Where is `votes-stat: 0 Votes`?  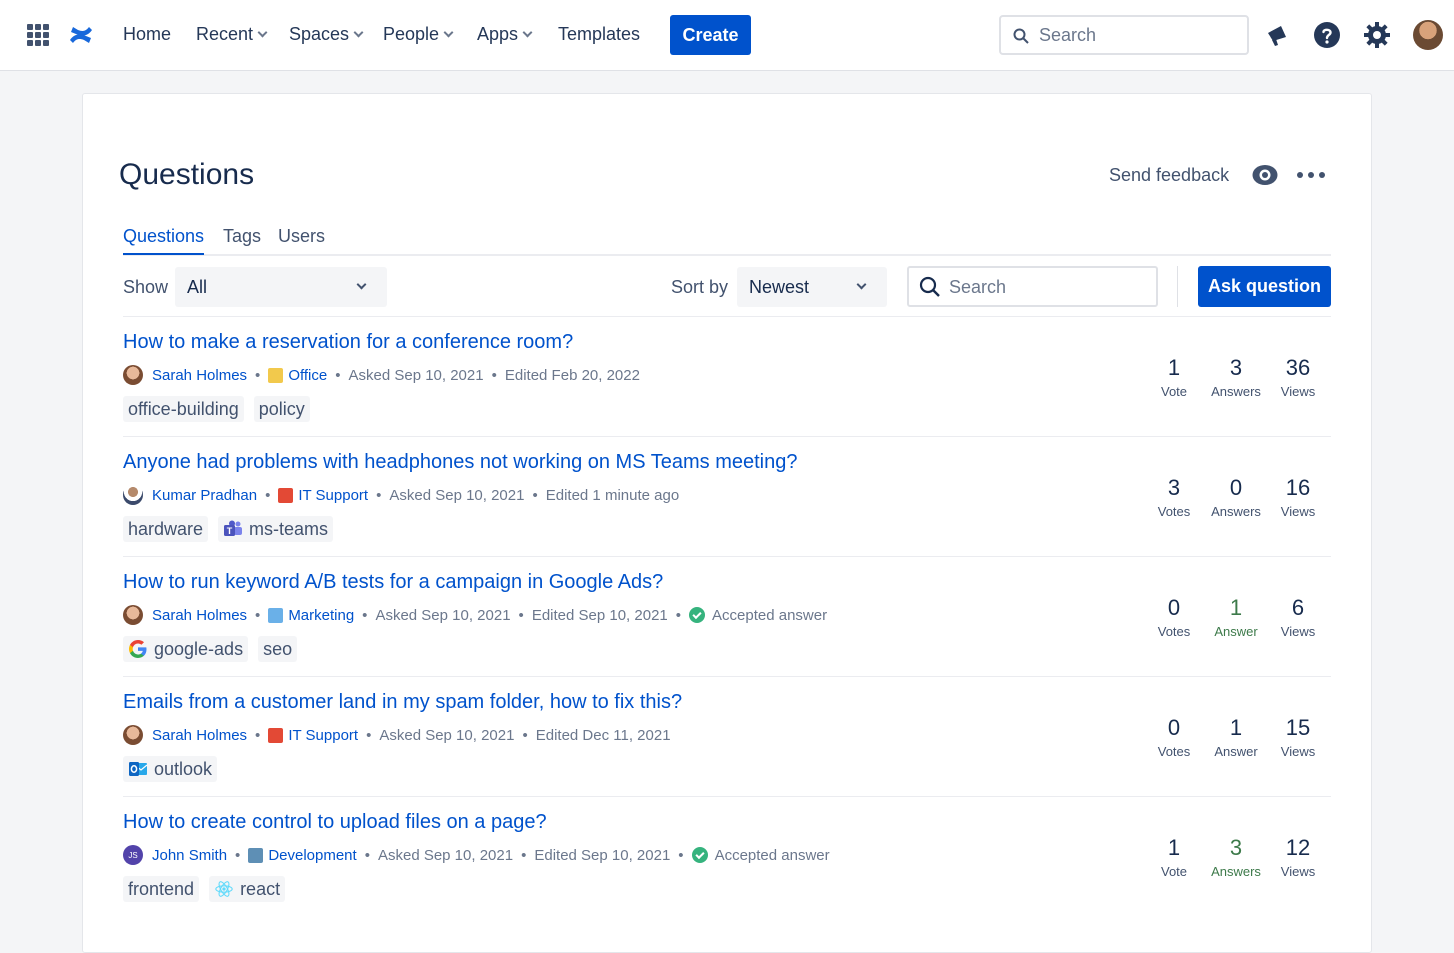 votes-stat: 0 Votes is located at coordinates (1174, 617).